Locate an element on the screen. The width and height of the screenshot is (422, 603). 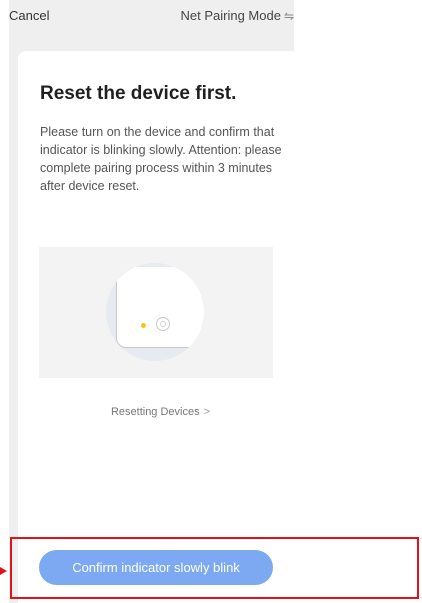
resetting-devices-label: Resetting Devices is located at coordinates (155, 412).